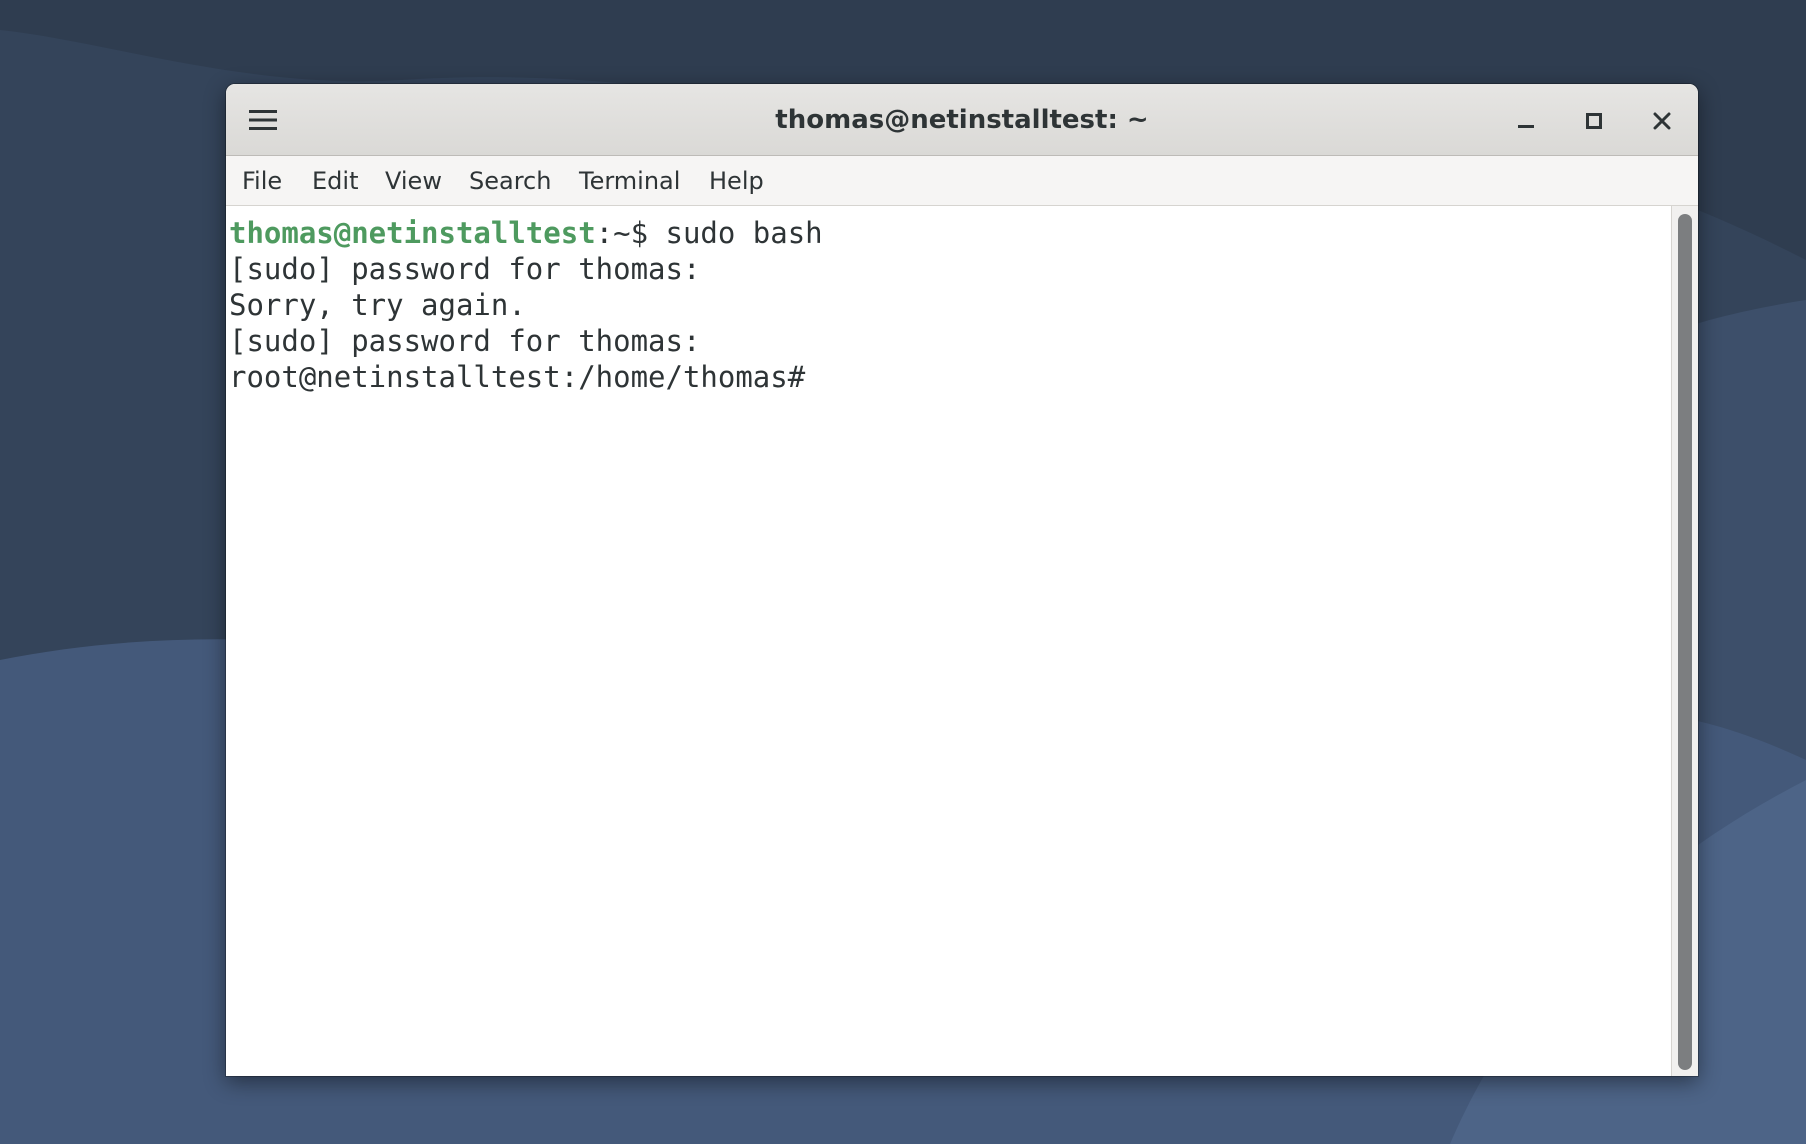  What do you see at coordinates (510, 181) in the screenshot?
I see `menu-search: Search` at bounding box center [510, 181].